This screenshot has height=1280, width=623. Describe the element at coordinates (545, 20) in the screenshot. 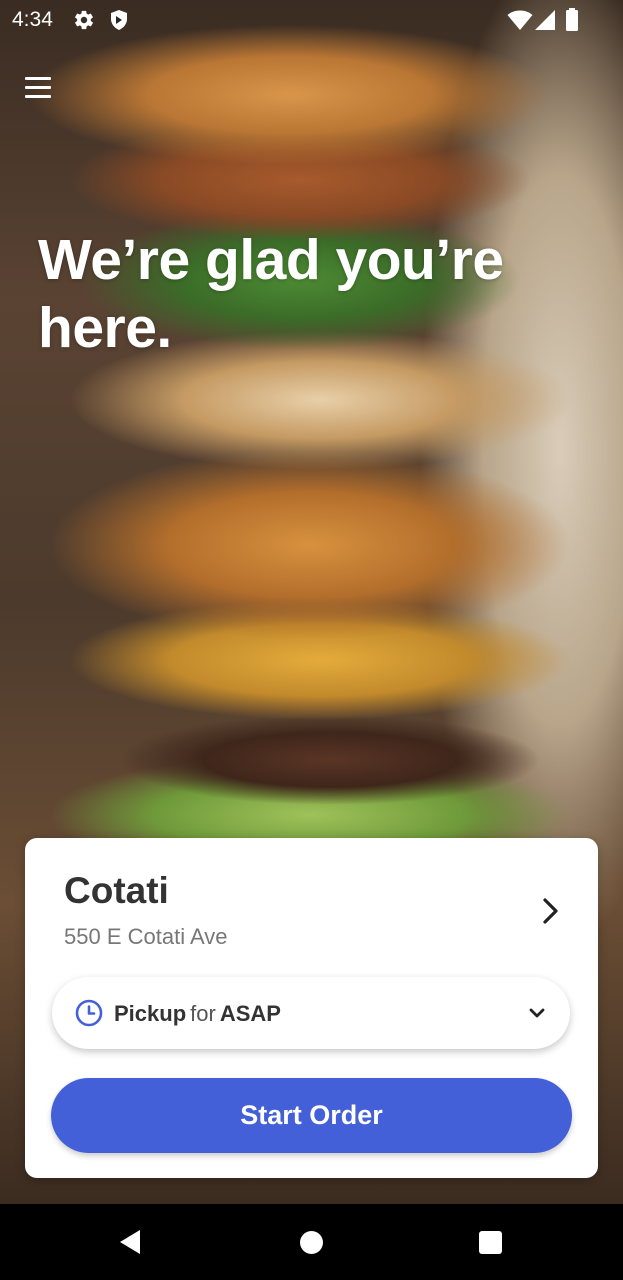

I see `signal-icon` at that location.